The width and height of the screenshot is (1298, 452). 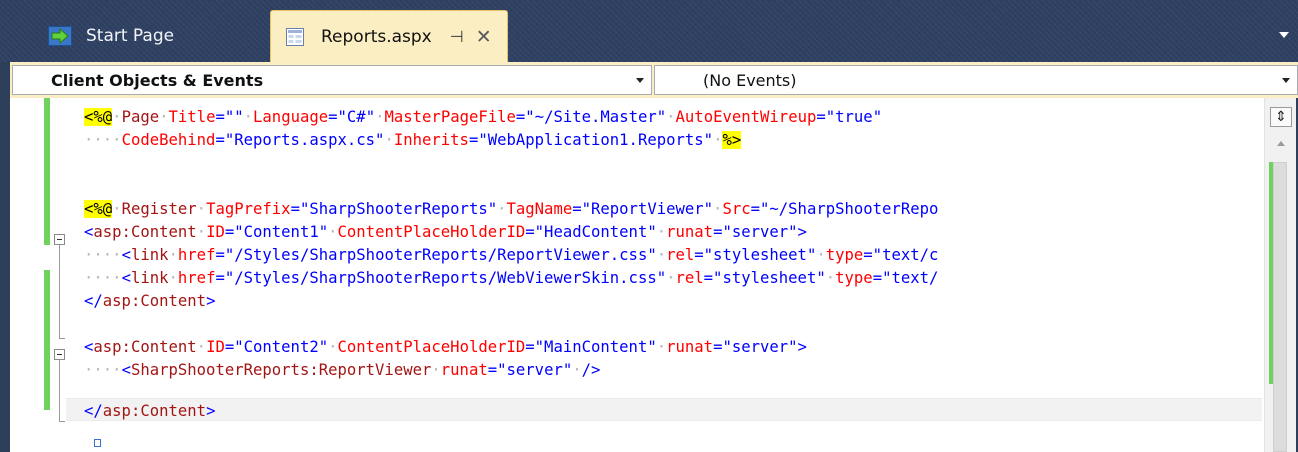 What do you see at coordinates (591, 347) in the screenshot?
I see `code-token: ="MainContent"` at bounding box center [591, 347].